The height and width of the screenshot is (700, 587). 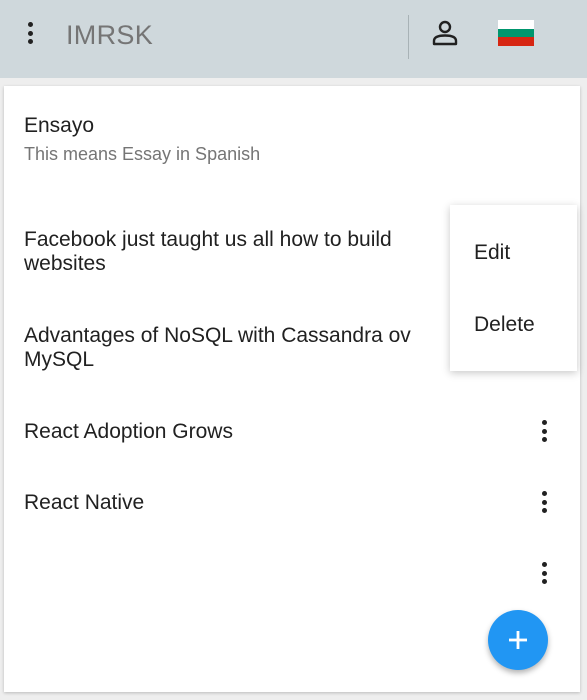 I want to click on context-menu: Edit Delete, so click(x=513, y=288).